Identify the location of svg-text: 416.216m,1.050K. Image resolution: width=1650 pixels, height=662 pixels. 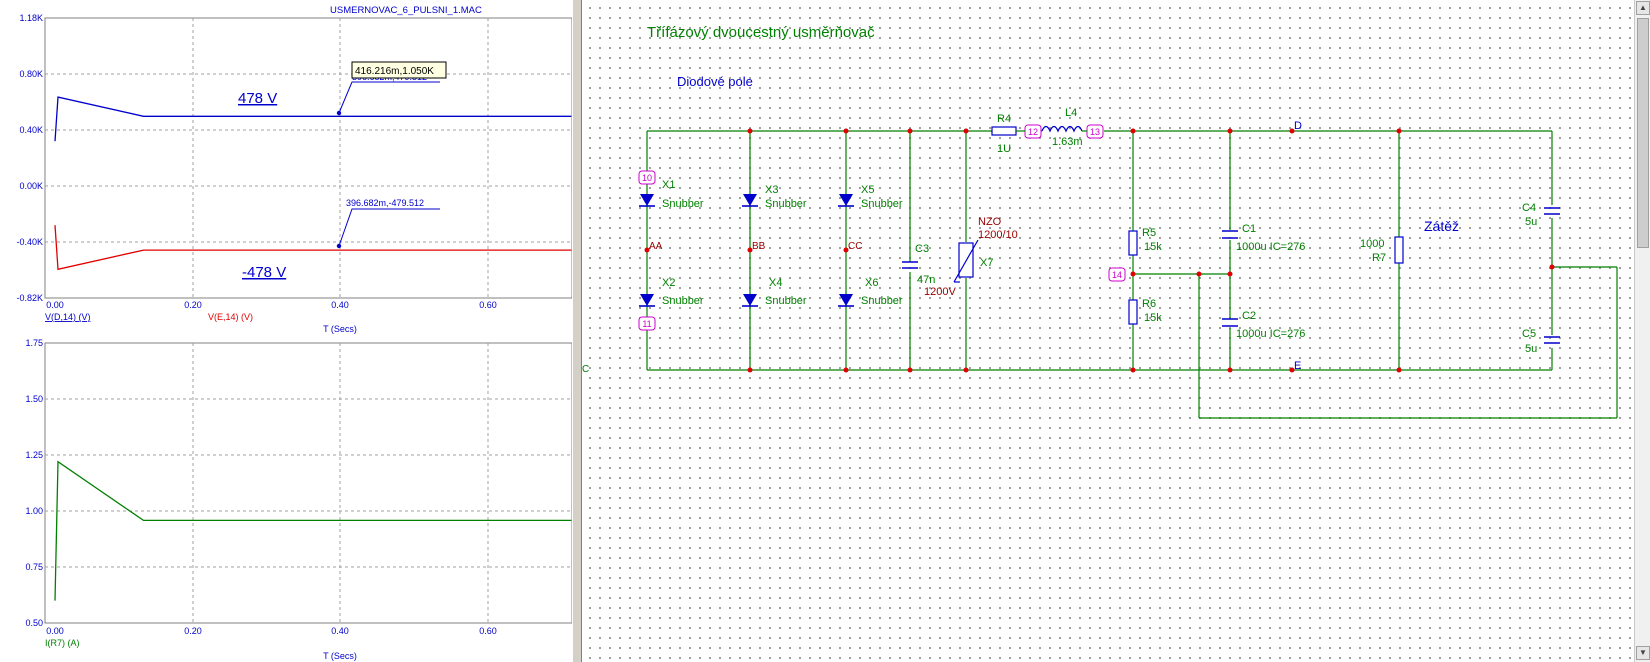
(394, 71).